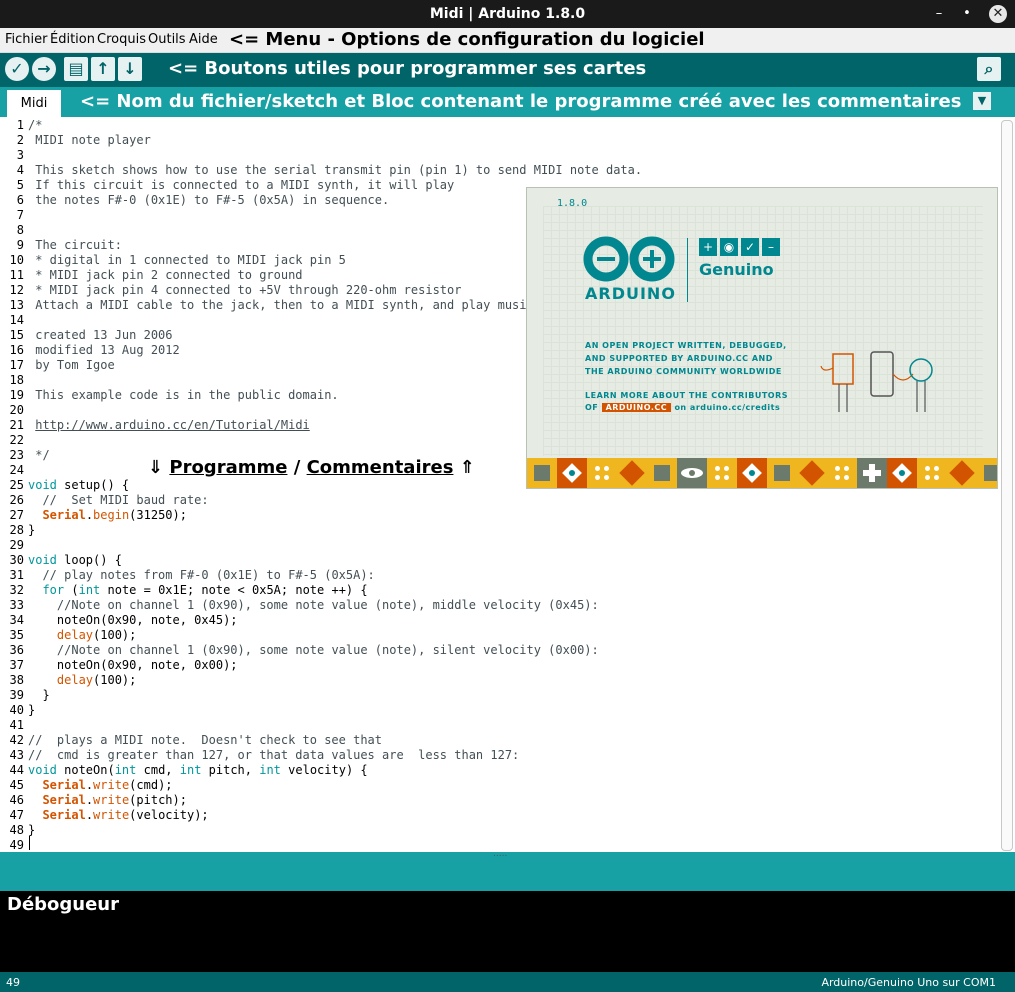  Describe the element at coordinates (16, 260) in the screenshot. I see `line-number: 10` at that location.